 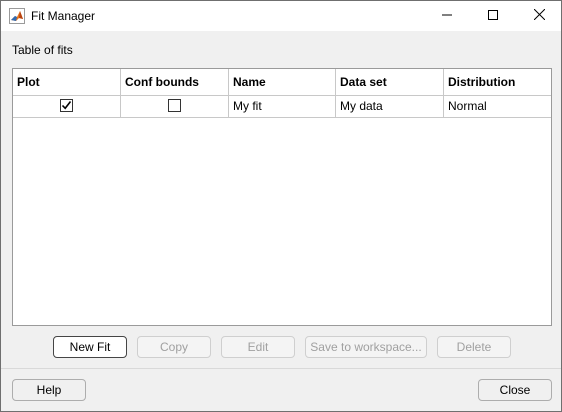 I want to click on close-button: Close, so click(x=515, y=390).